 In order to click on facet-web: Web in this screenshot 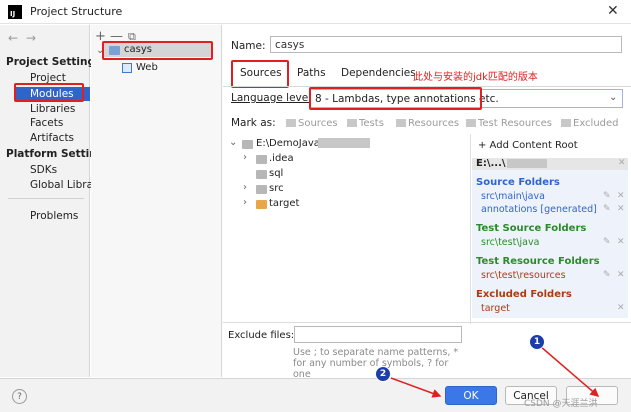, I will do `click(147, 67)`.